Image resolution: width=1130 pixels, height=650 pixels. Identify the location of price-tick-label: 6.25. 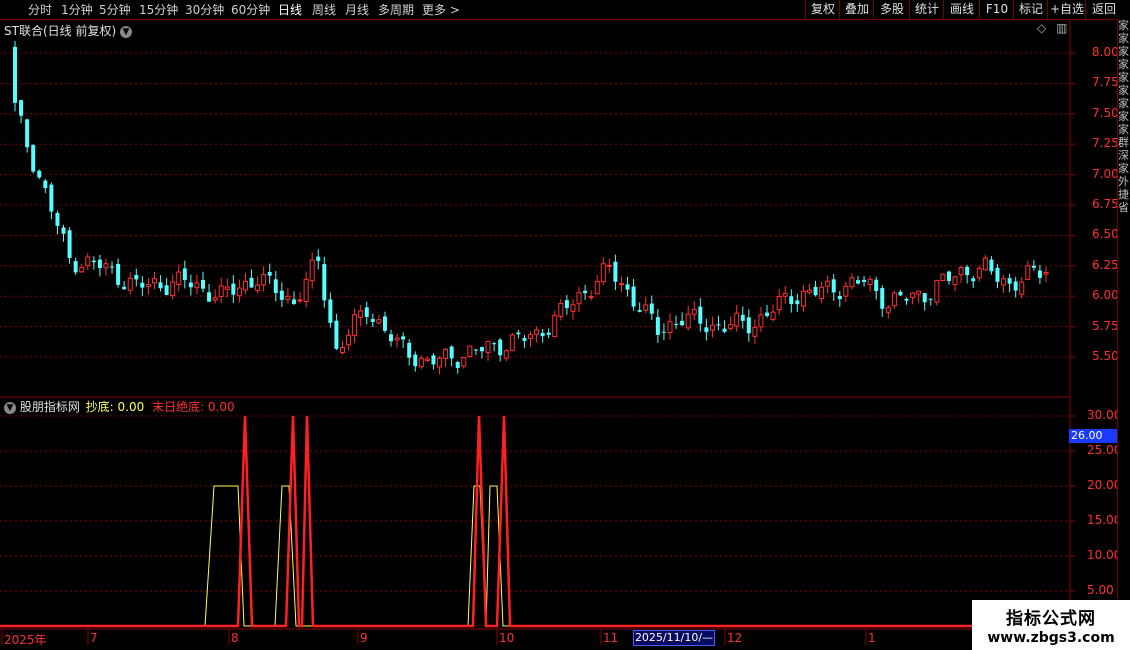
(1105, 264).